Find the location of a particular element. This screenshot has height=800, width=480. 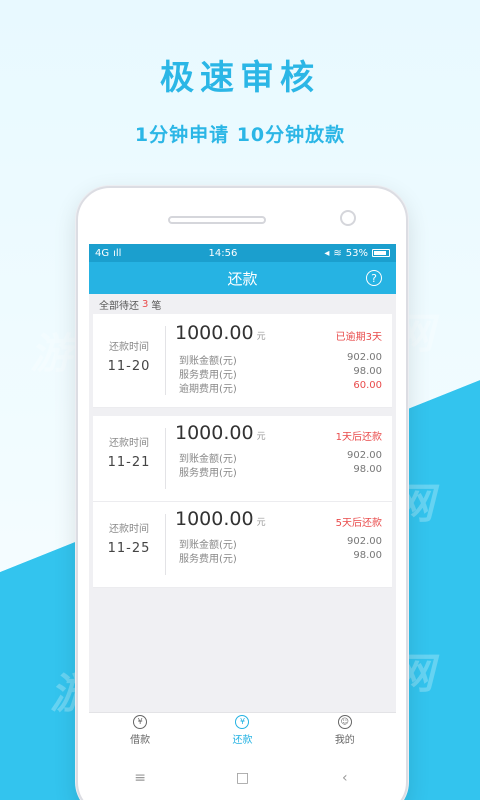

status-time: 14:56 is located at coordinates (223, 253).